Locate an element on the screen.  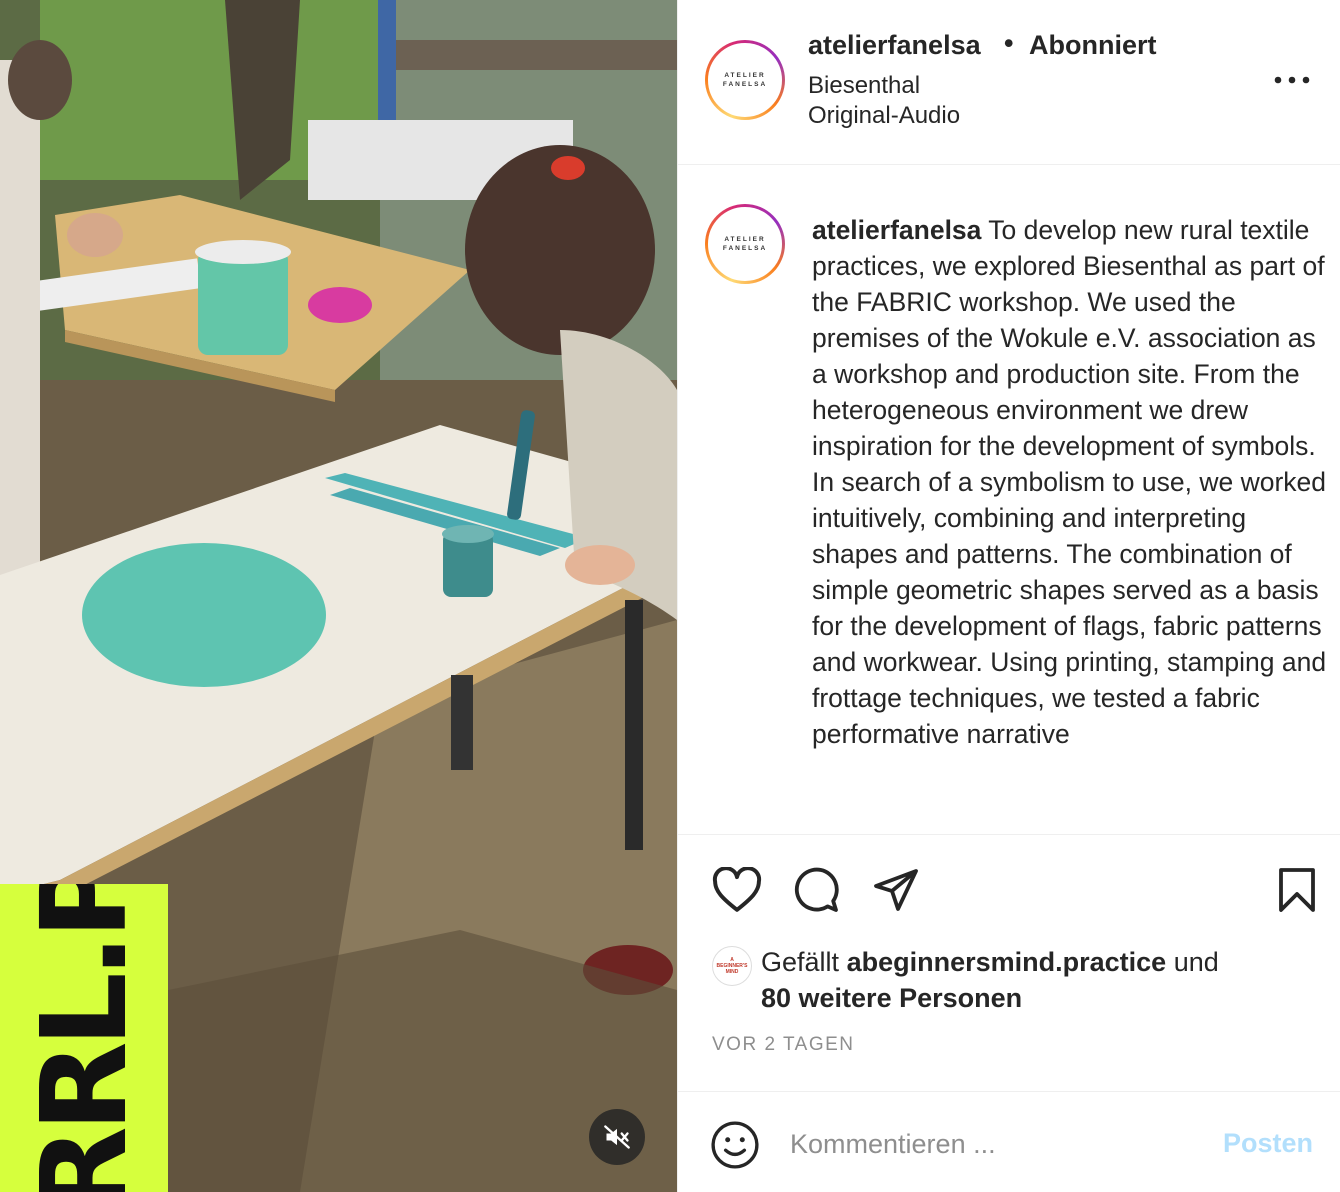
bookmark-icon is located at coordinates (1297, 890).